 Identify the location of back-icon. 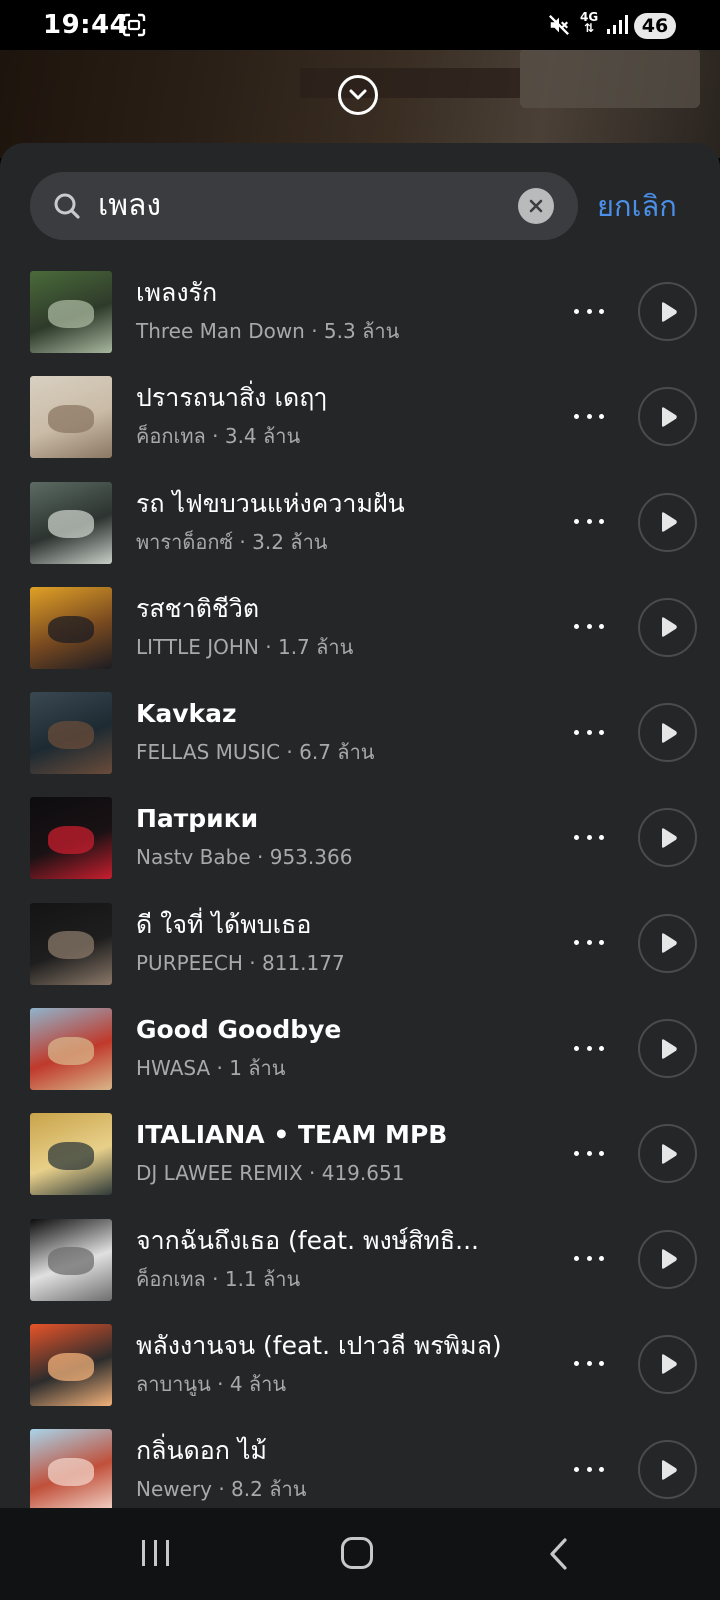
(558, 1554).